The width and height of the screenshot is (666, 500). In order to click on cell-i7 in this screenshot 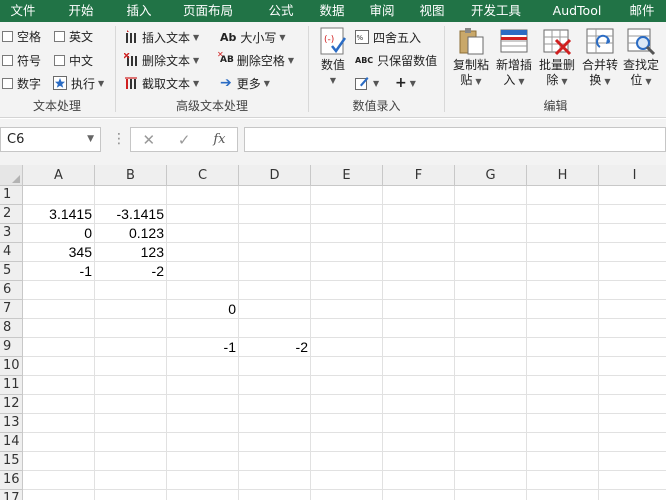, I will do `click(632, 309)`.